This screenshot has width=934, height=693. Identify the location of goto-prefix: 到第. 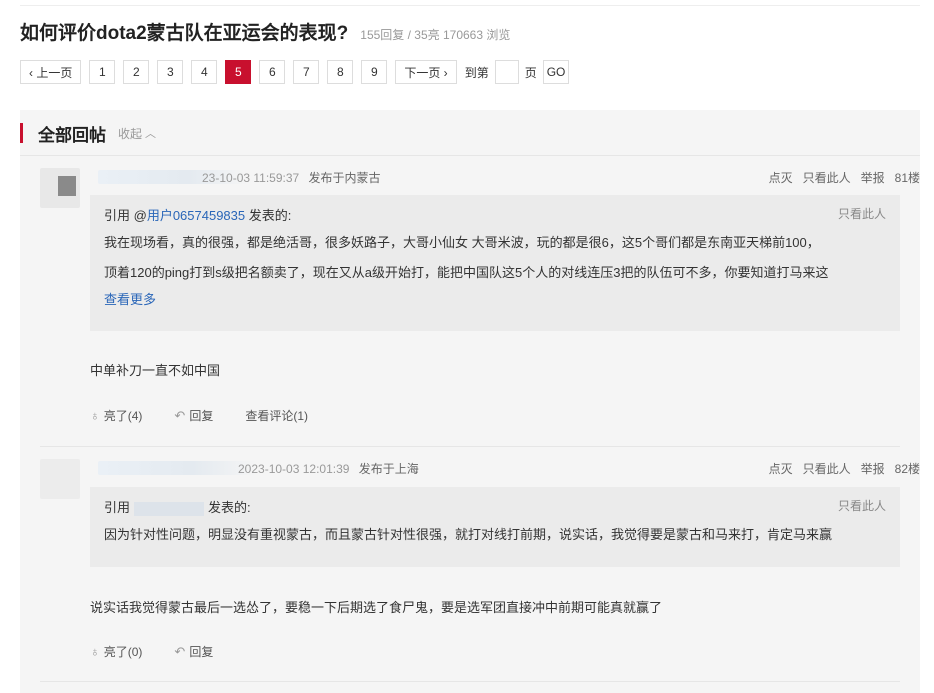
(476, 72).